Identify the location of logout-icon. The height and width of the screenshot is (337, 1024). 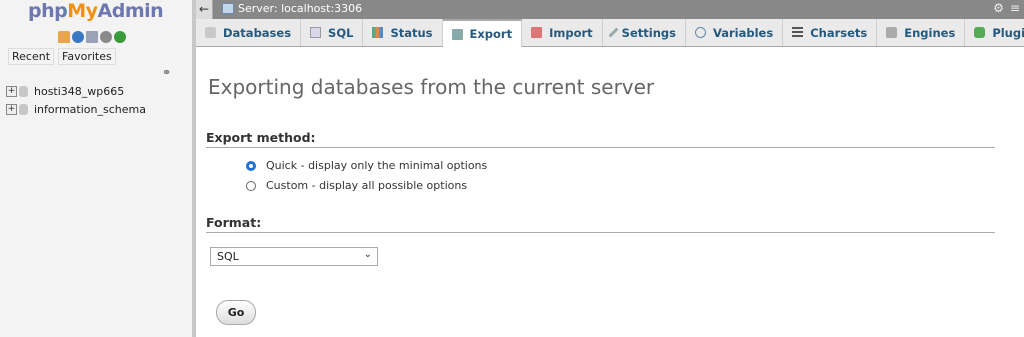
(78, 37).